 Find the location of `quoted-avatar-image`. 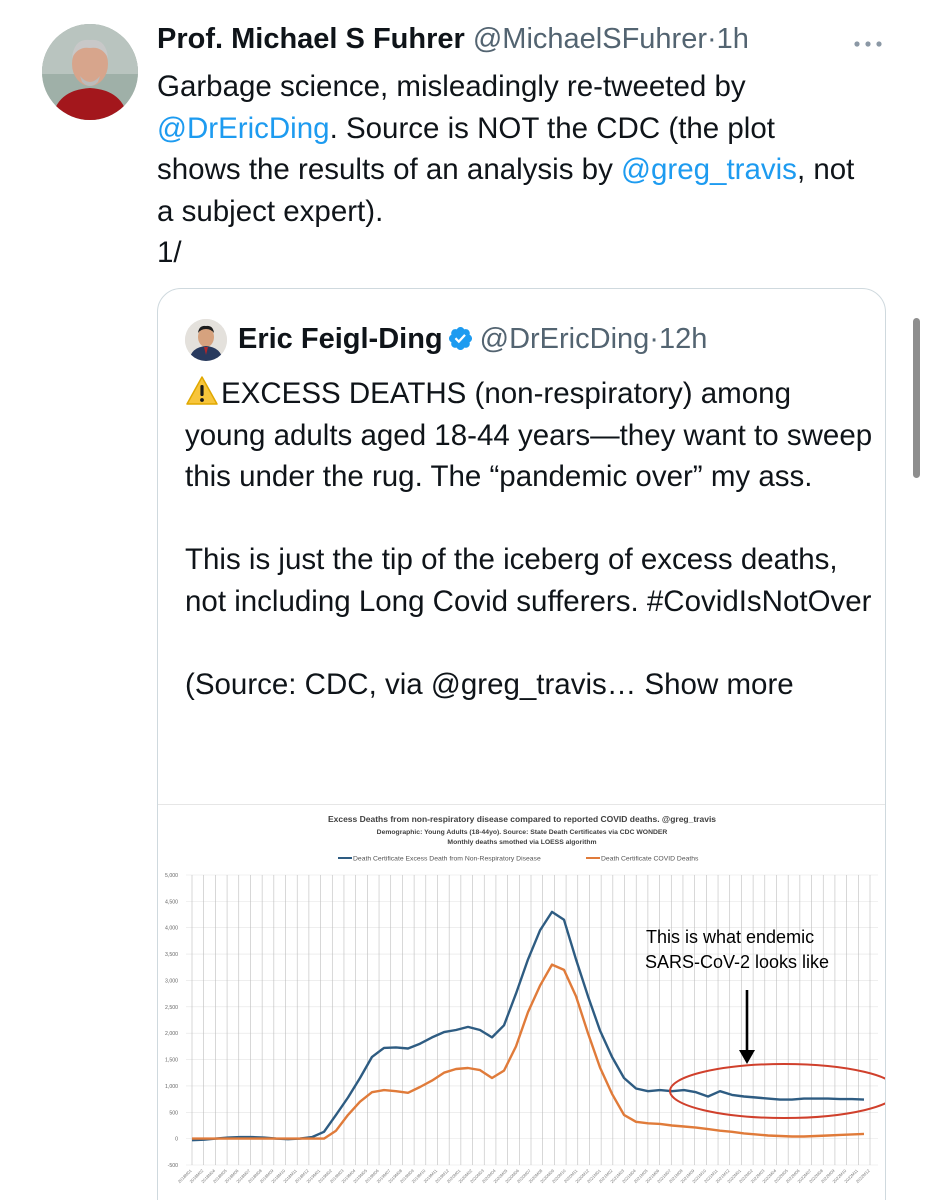

quoted-avatar-image is located at coordinates (206, 340).